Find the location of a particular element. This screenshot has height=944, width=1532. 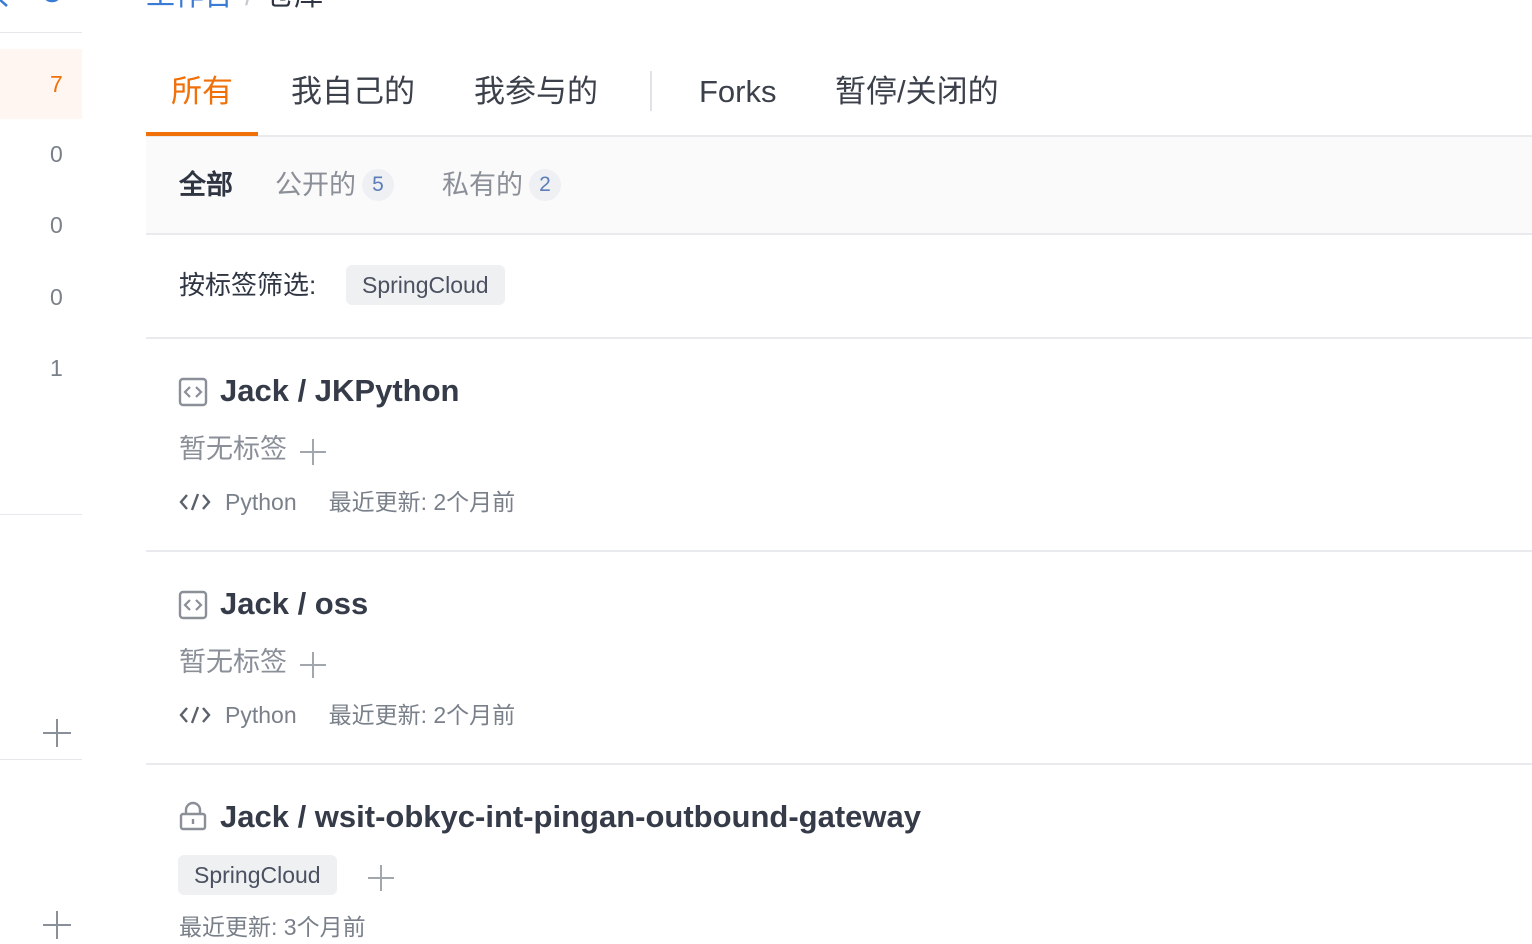

tag-filter-chip: SpringCloud is located at coordinates (425, 285).